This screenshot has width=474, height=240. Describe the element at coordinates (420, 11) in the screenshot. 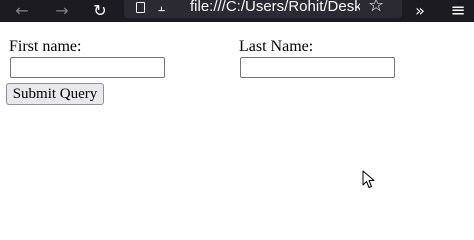

I see `chevron-double-right-icon: »` at that location.